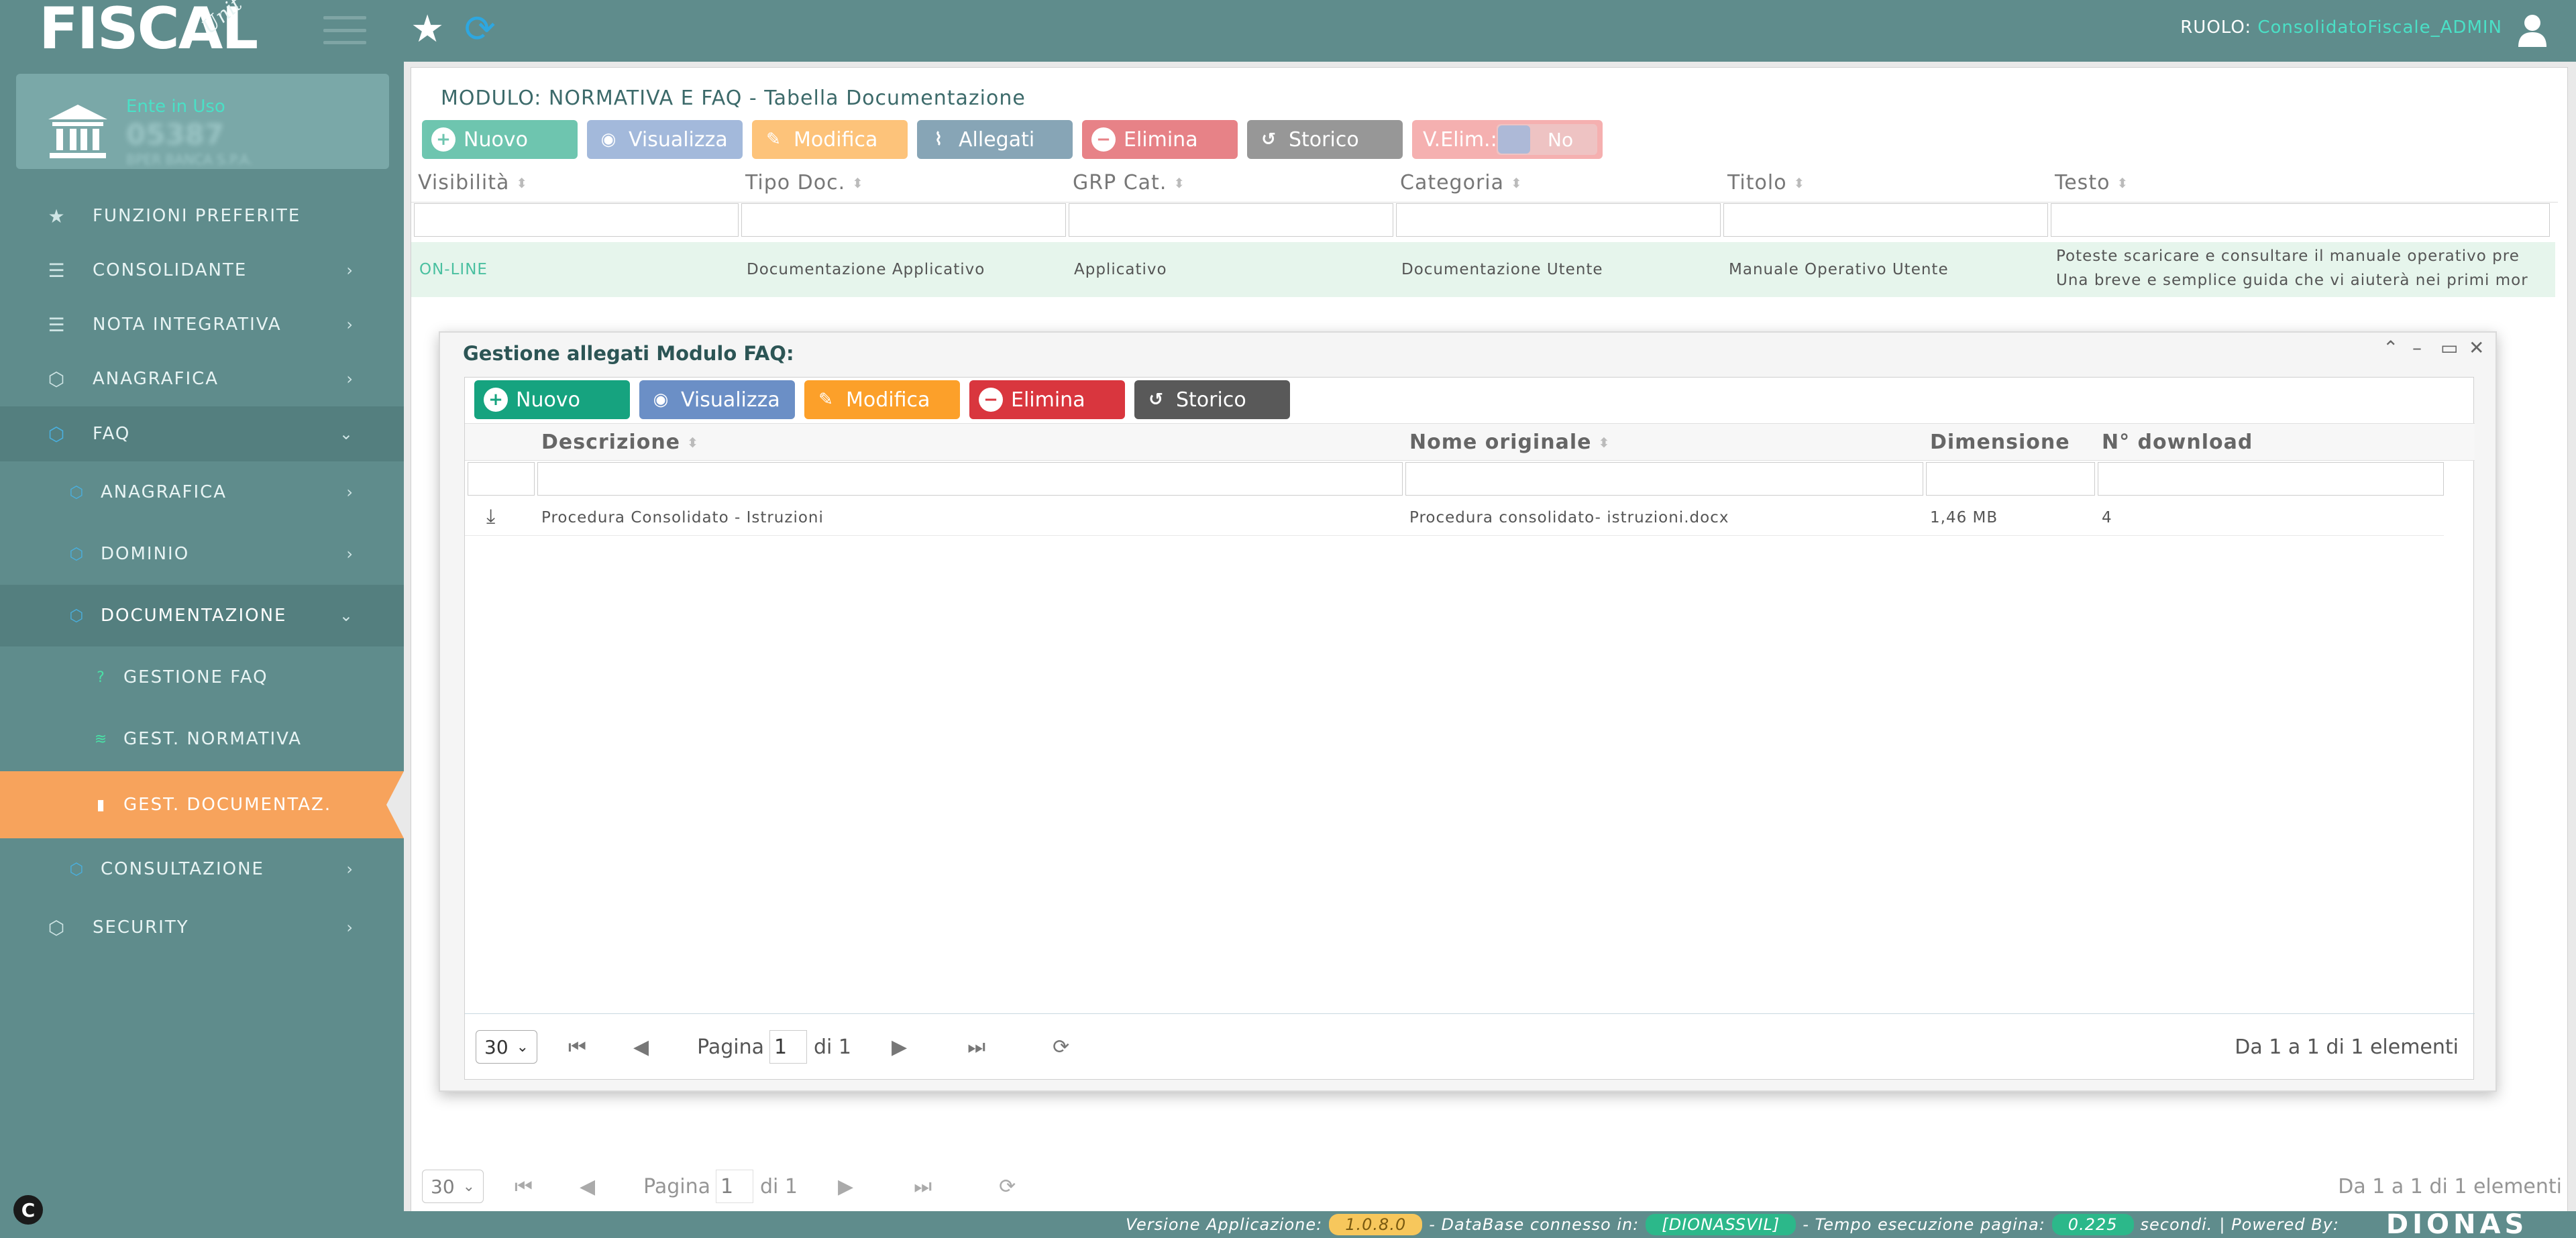 The width and height of the screenshot is (2576, 1238). What do you see at coordinates (576, 220) in the screenshot?
I see `filter-input-visibilita` at bounding box center [576, 220].